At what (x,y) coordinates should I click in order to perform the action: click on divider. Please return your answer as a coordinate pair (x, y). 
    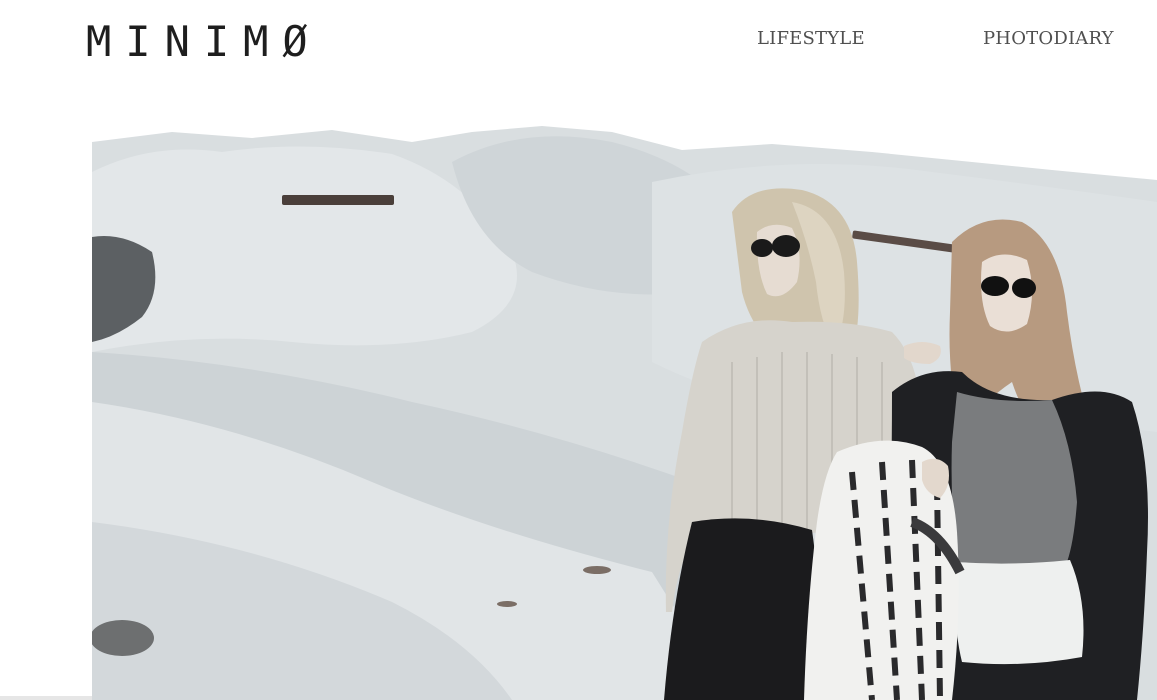
    Looking at the image, I should click on (46, 698).